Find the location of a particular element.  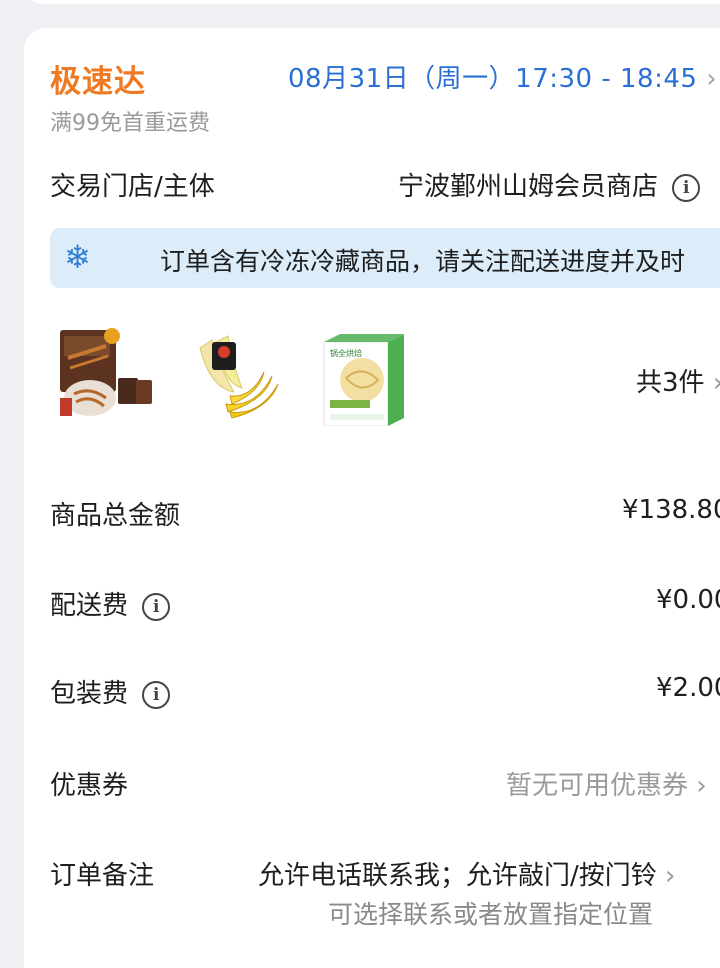

notice-text: 订单含有冷冻冷藏商品，请关注配送进度并及时 is located at coordinates (423, 261).